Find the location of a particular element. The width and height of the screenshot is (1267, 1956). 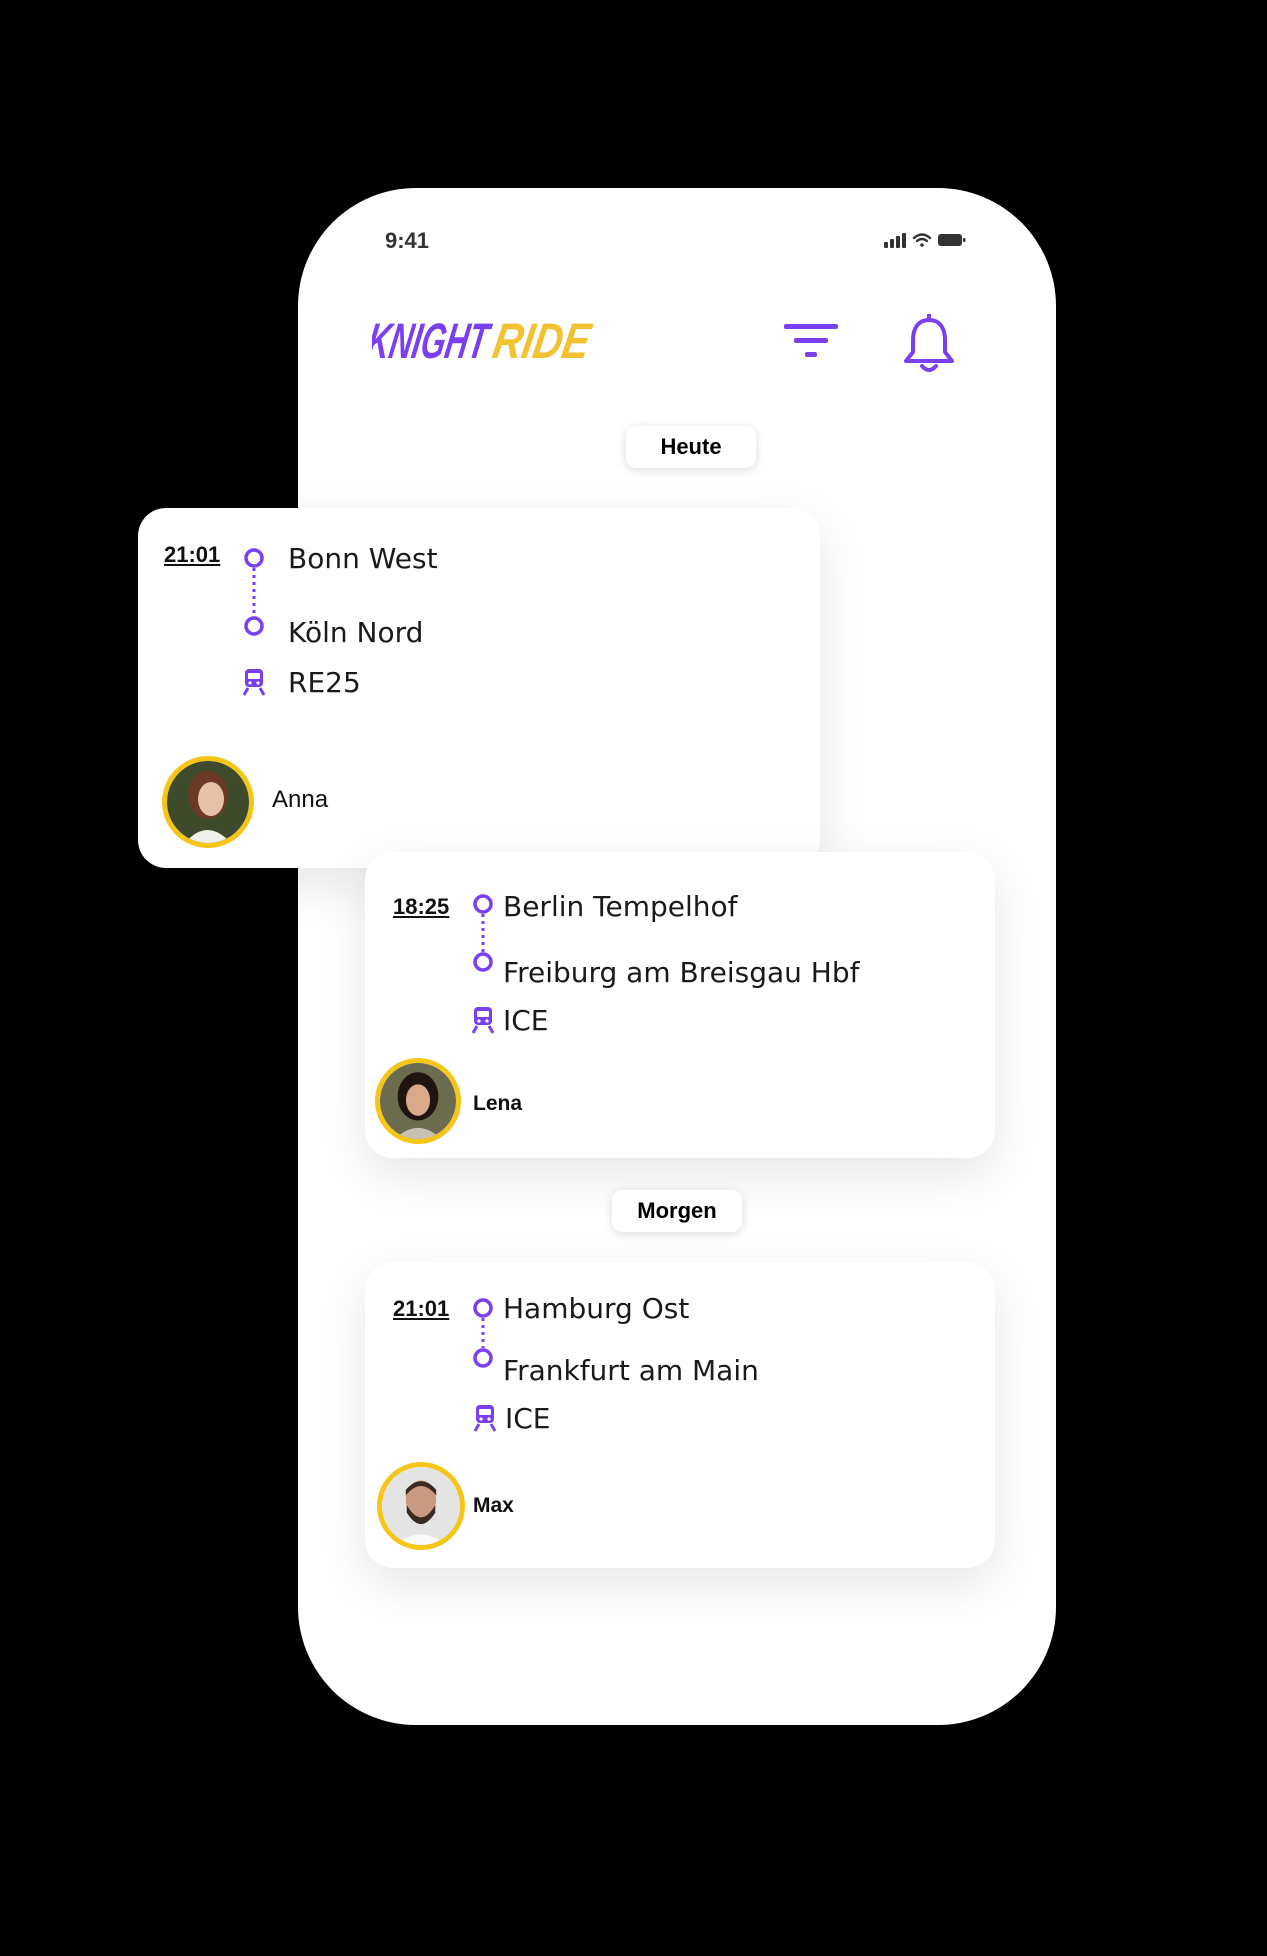

departure-time: 18:25 is located at coordinates (421, 906).